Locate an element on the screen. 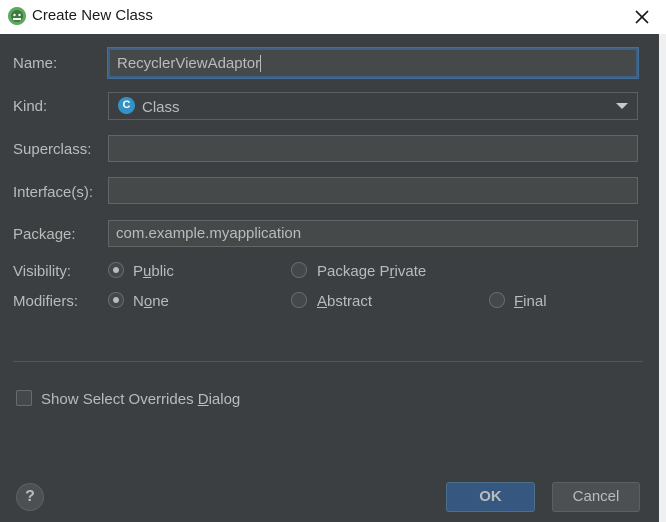 Image resolution: width=666 pixels, height=522 pixels. package-value: com.example.myapplication is located at coordinates (209, 233).